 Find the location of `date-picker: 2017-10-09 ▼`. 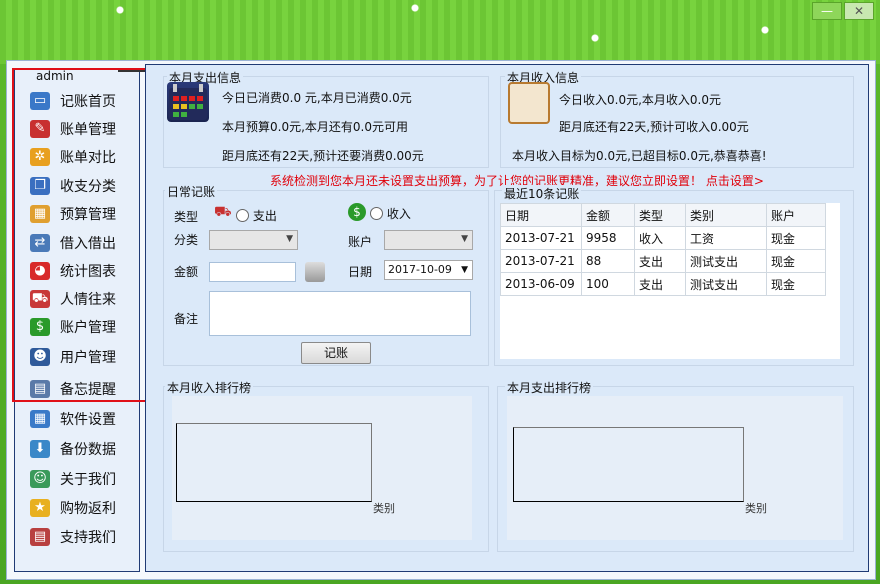

date-picker: 2017-10-09 ▼ is located at coordinates (428, 270).